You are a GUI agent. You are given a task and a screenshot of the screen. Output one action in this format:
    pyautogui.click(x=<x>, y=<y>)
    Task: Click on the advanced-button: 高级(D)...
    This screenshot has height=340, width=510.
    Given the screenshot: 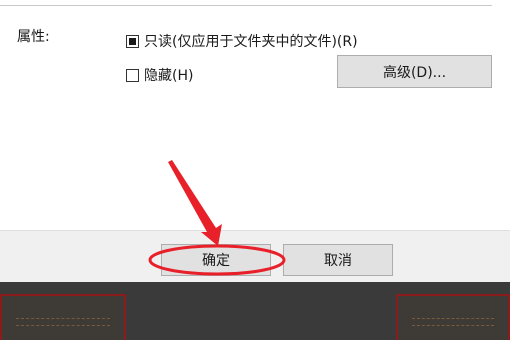 What is the action you would take?
    pyautogui.click(x=414, y=71)
    